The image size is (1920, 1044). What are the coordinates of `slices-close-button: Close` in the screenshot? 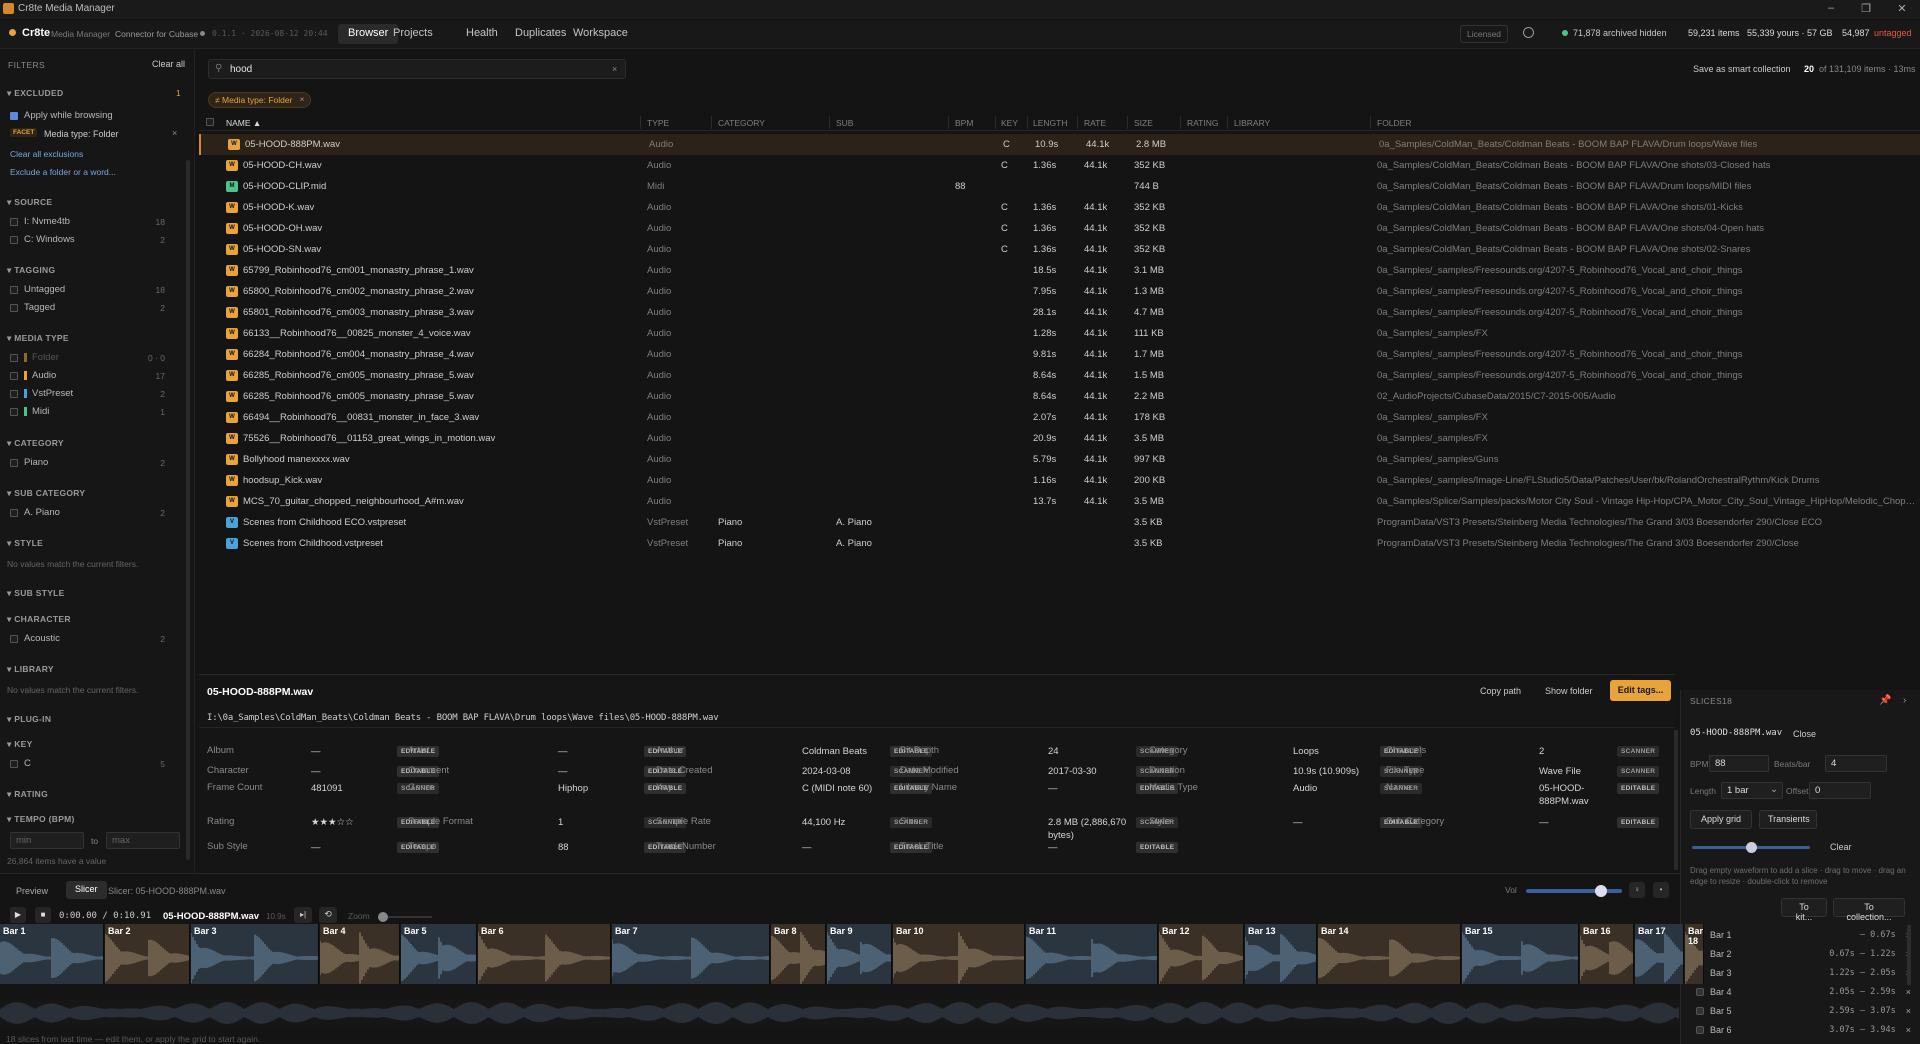 It's located at (1804, 734).